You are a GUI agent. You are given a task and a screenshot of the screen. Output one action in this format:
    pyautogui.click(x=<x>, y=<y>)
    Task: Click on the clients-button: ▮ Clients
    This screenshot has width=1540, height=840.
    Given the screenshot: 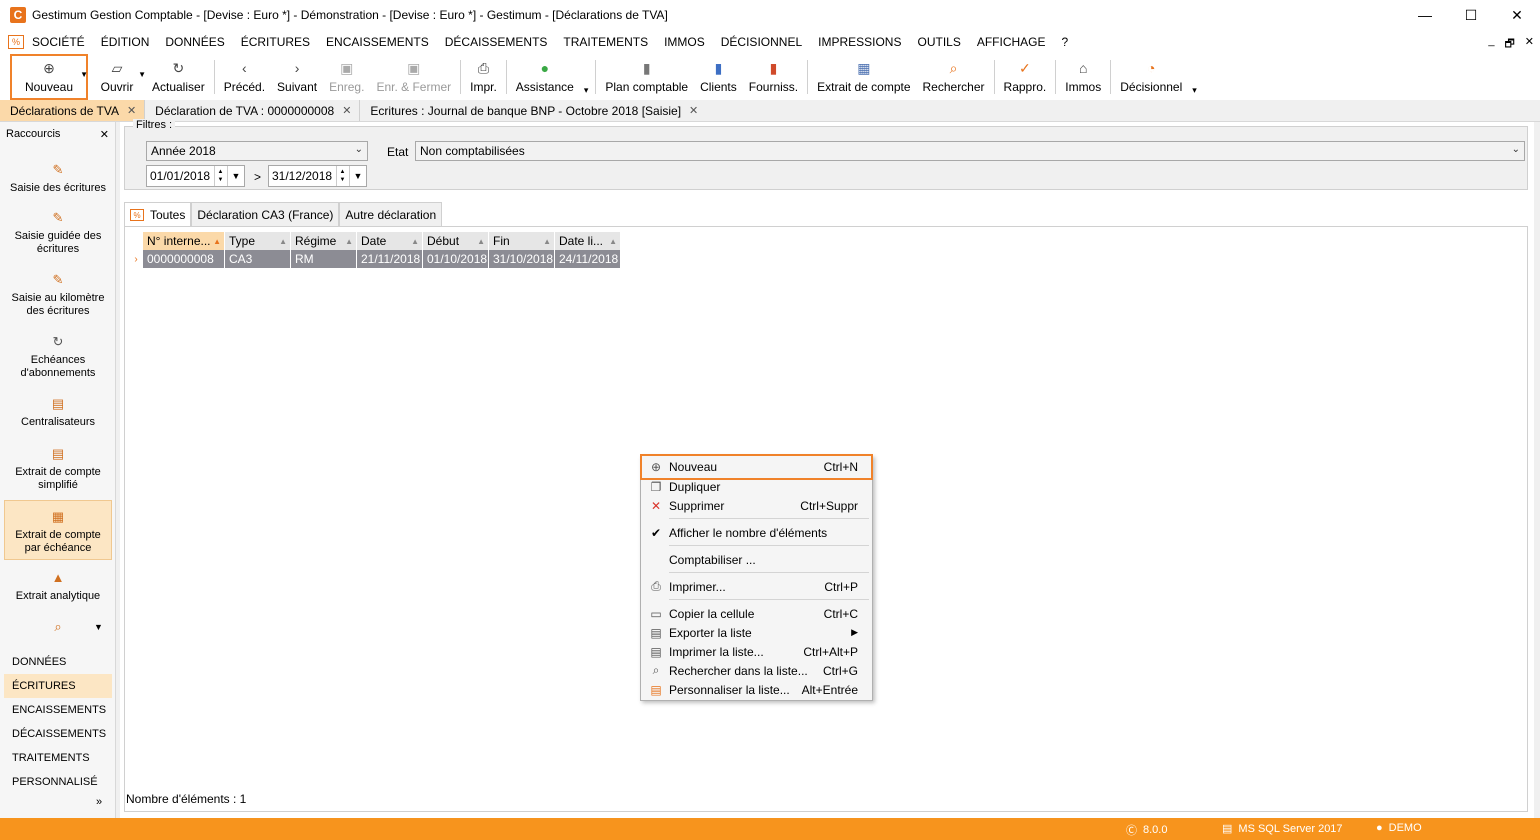 What is the action you would take?
    pyautogui.click(x=718, y=77)
    